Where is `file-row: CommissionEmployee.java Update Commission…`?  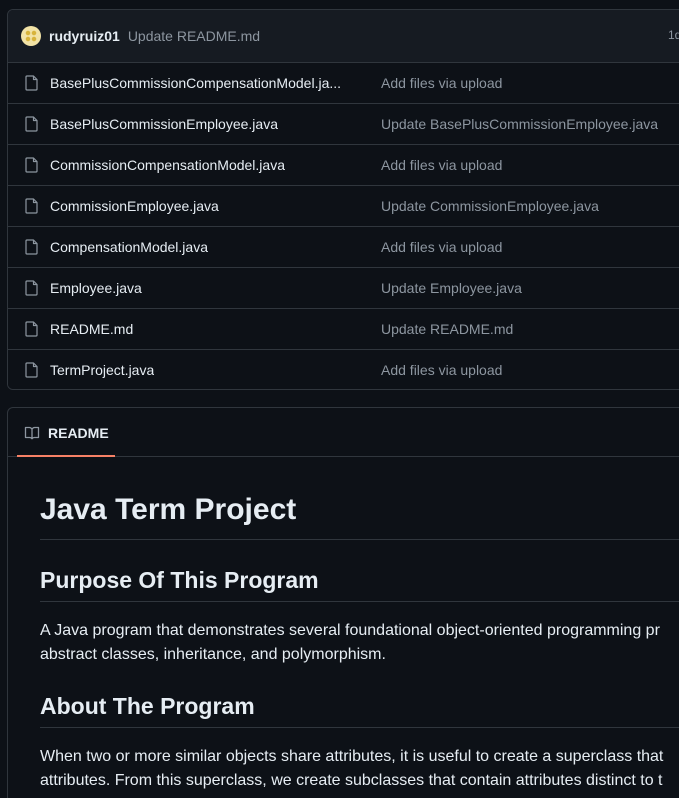 file-row: CommissionEmployee.java Update Commission… is located at coordinates (343, 206).